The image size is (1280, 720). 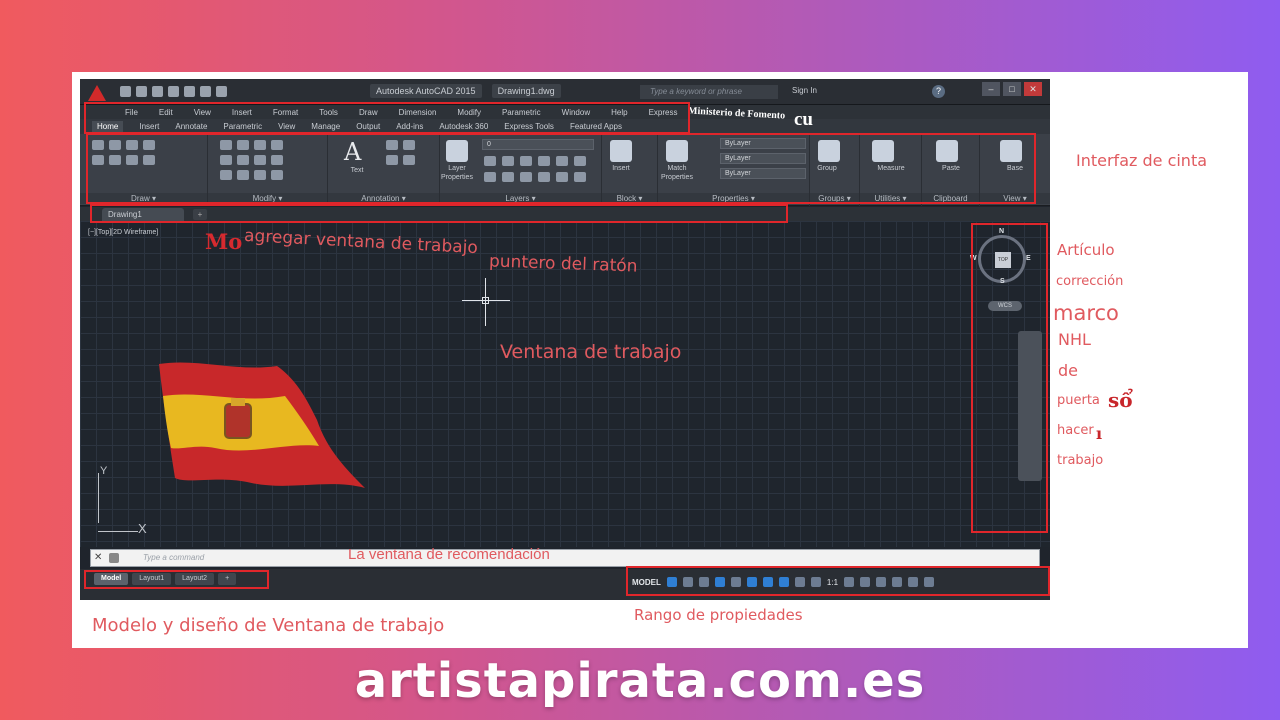 I want to click on save-icon, so click(x=157, y=91).